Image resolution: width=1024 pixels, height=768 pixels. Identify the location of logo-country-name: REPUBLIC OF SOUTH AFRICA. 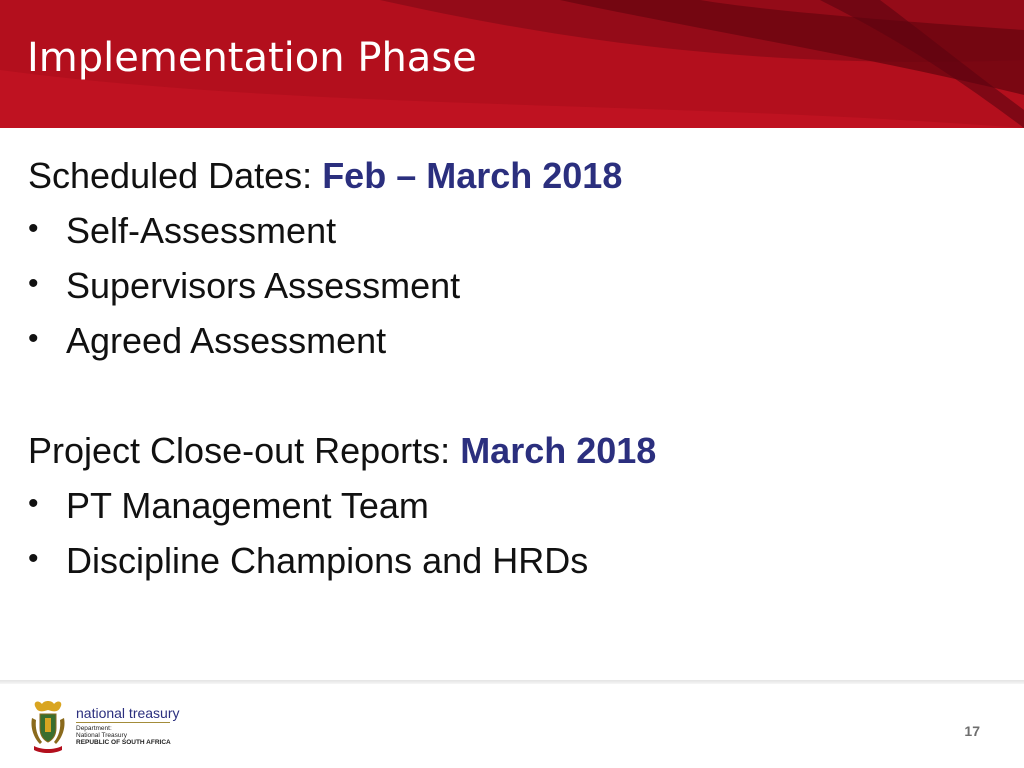
(123, 742).